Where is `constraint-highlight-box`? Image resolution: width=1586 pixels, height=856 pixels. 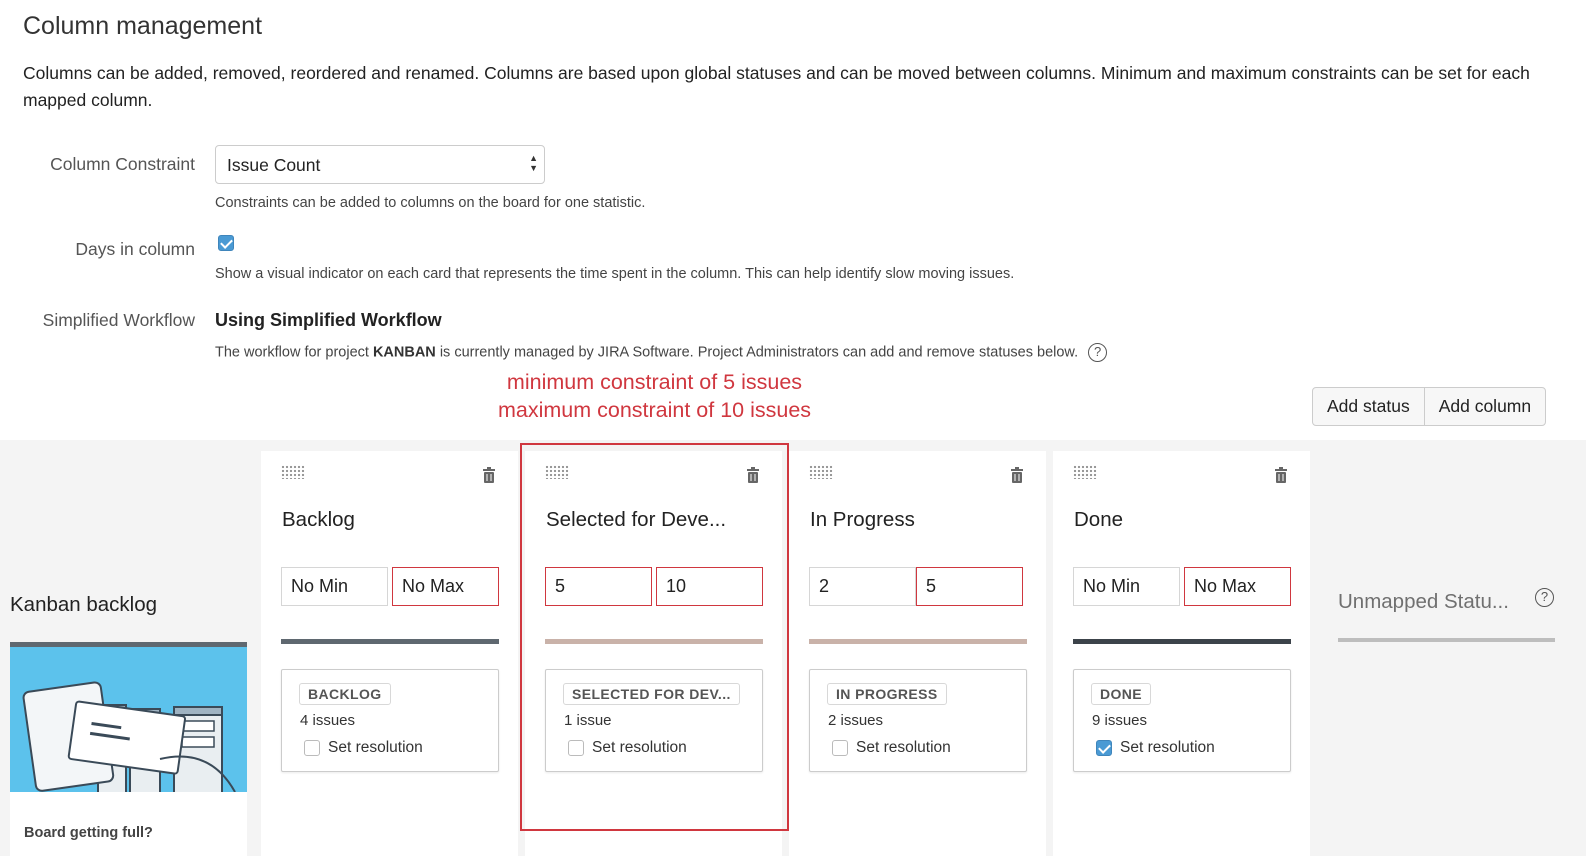
constraint-highlight-box is located at coordinates (654, 637).